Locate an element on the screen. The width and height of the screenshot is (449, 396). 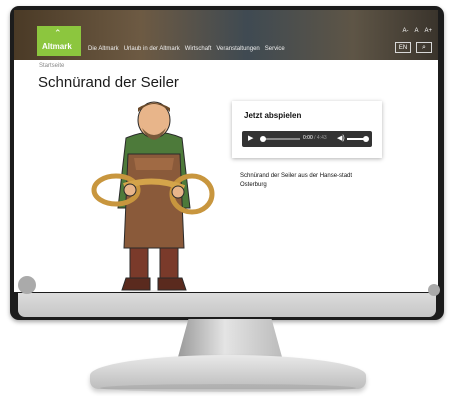
monitor-stand-neck is located at coordinates (230, 338).